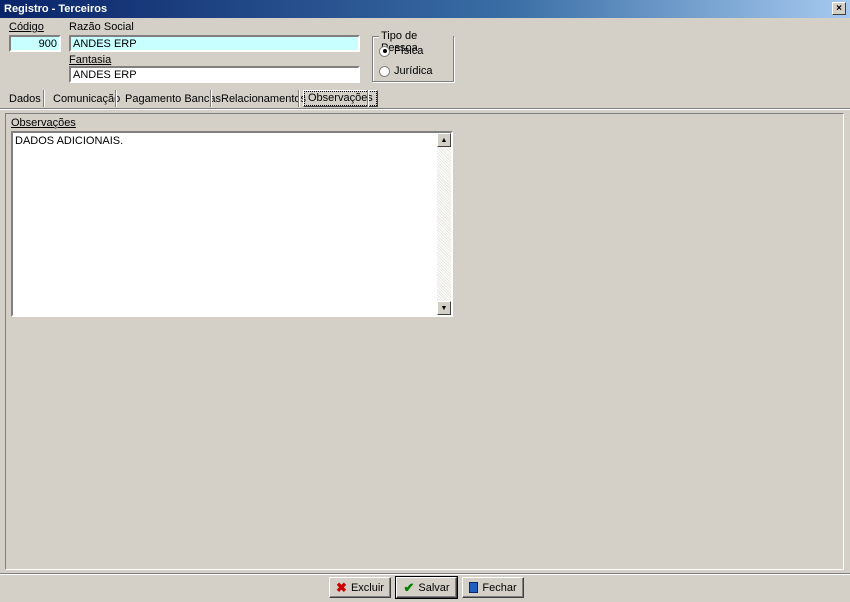  I want to click on arrow-down-icon: ▼, so click(444, 308).